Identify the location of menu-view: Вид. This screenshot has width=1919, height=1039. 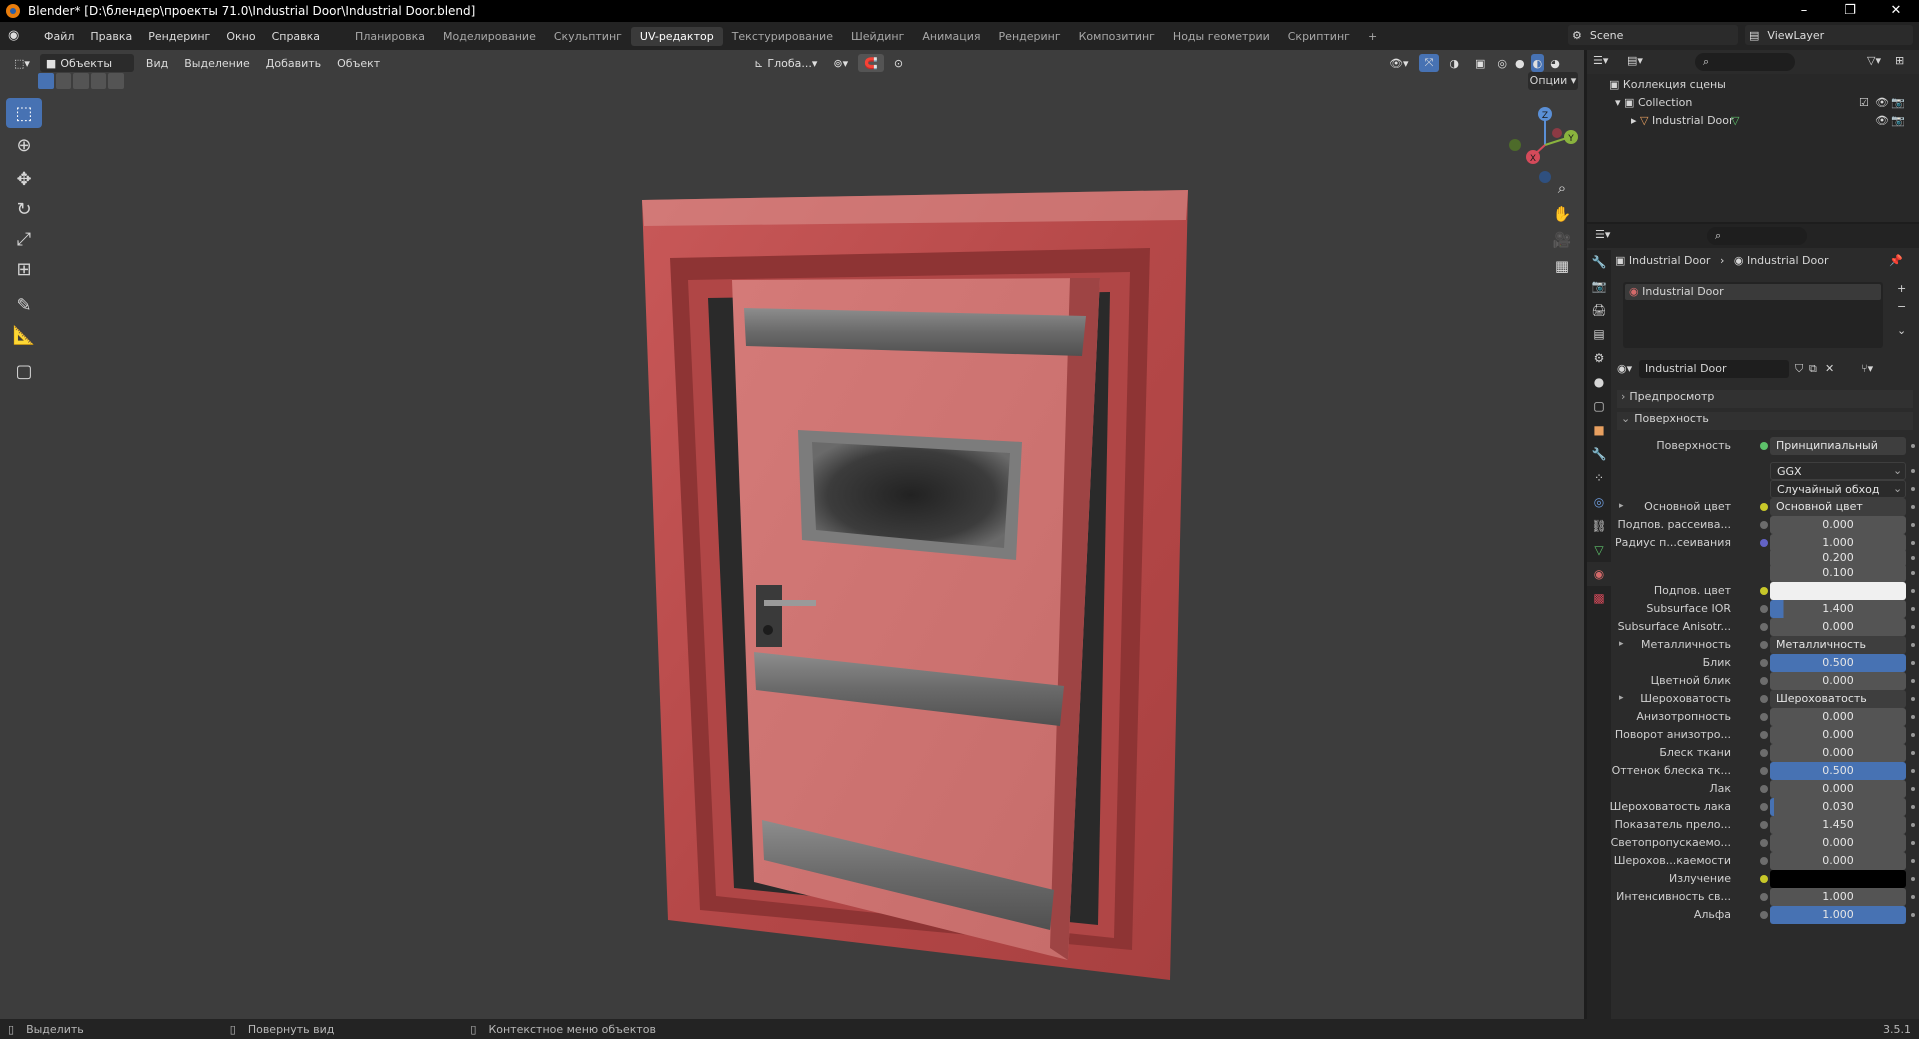
(157, 63).